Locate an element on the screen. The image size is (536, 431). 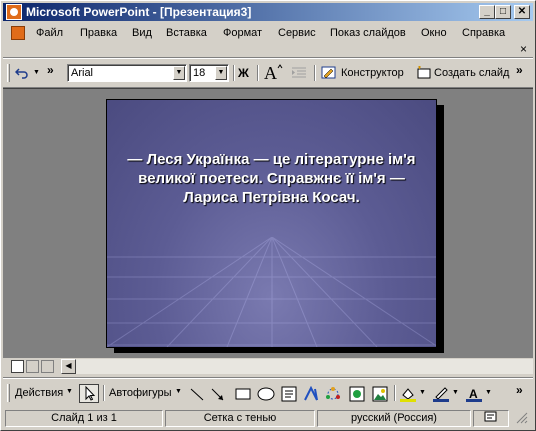
design-icon is located at coordinates (329, 75).